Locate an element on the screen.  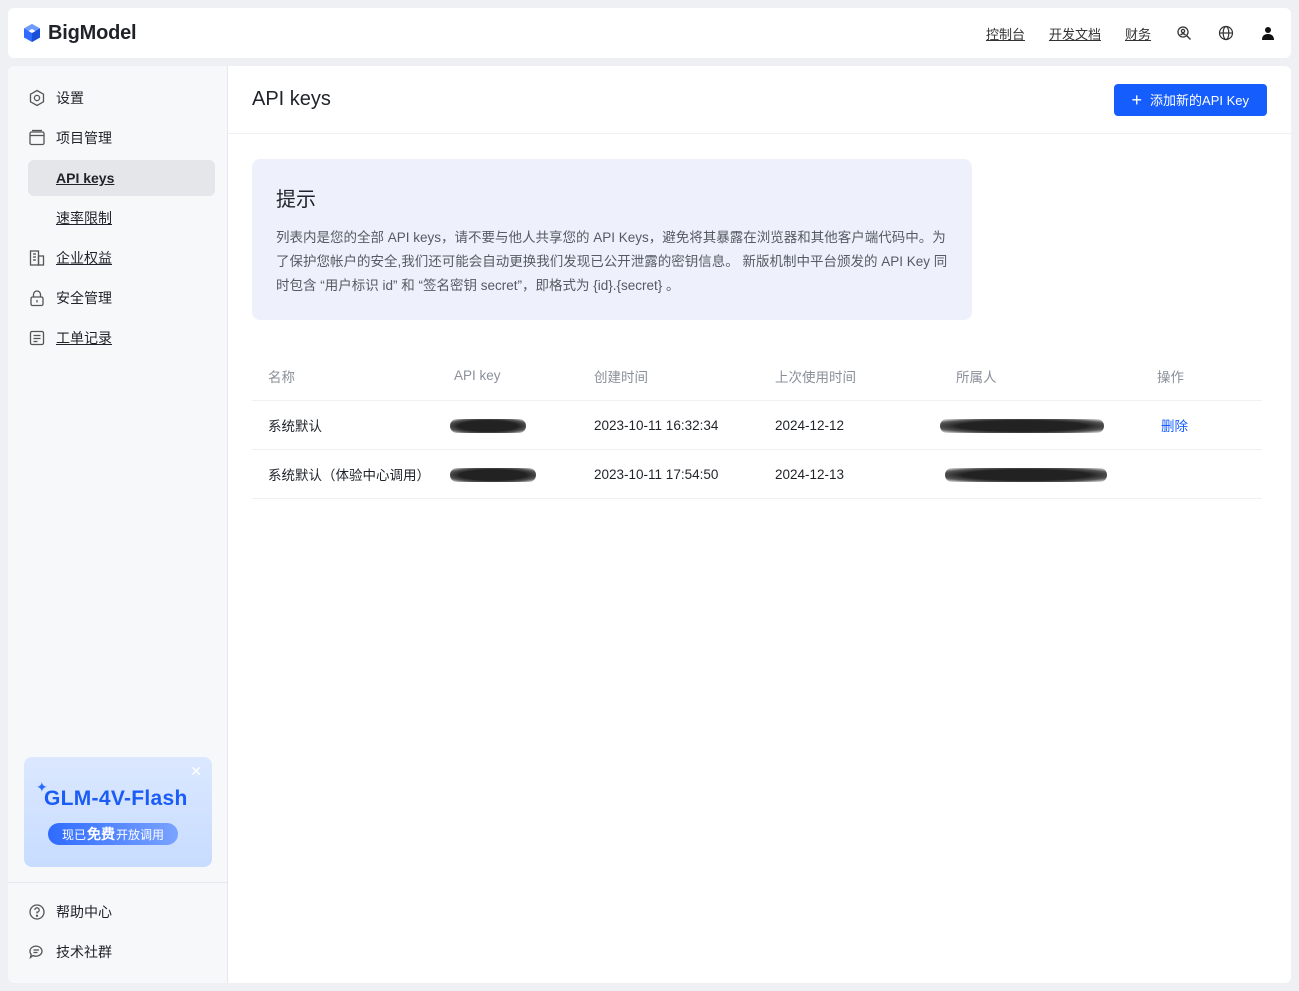
close-icon: ✕ is located at coordinates (196, 771).